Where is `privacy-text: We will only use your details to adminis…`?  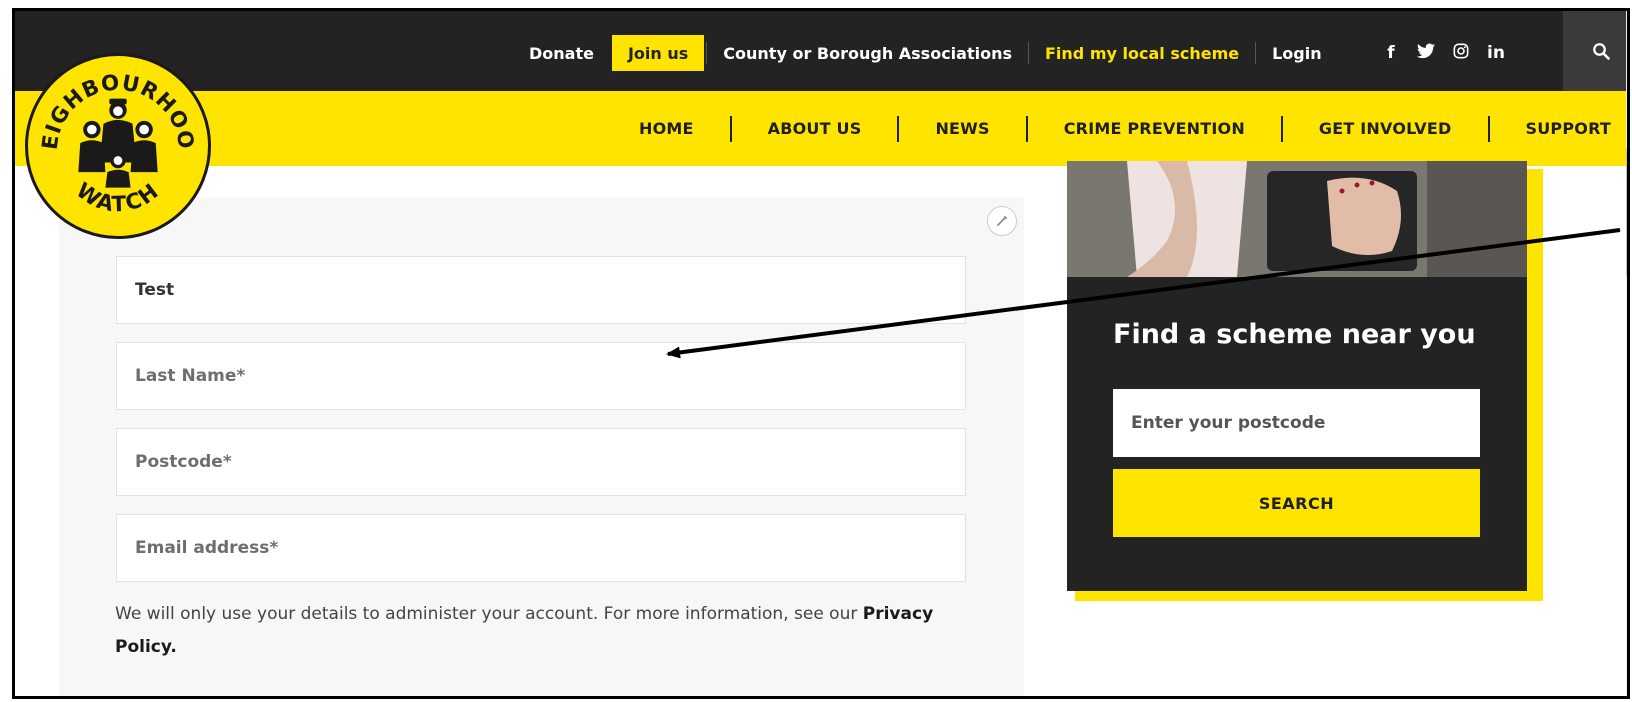
privacy-text: We will only use your details to adminis… is located at coordinates (489, 614).